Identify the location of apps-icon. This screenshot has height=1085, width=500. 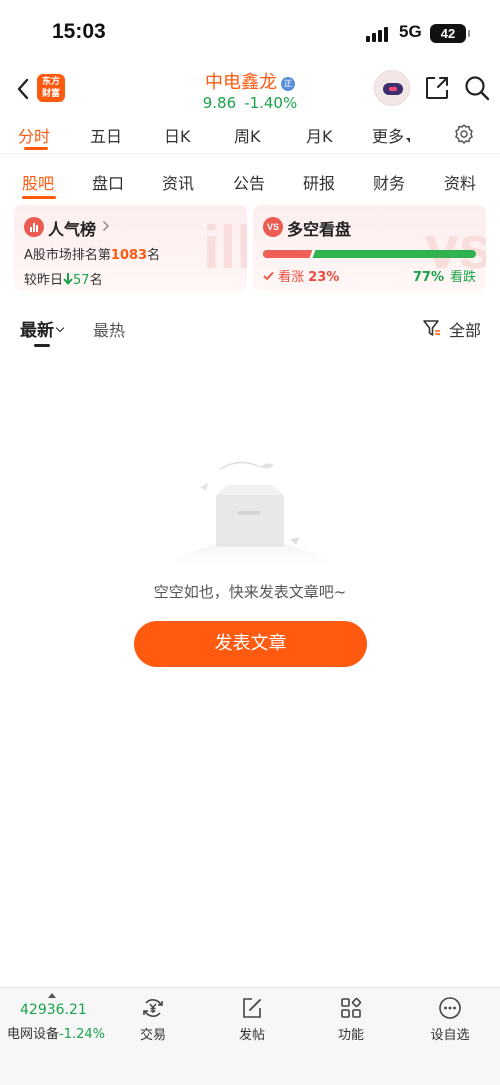
(351, 1007).